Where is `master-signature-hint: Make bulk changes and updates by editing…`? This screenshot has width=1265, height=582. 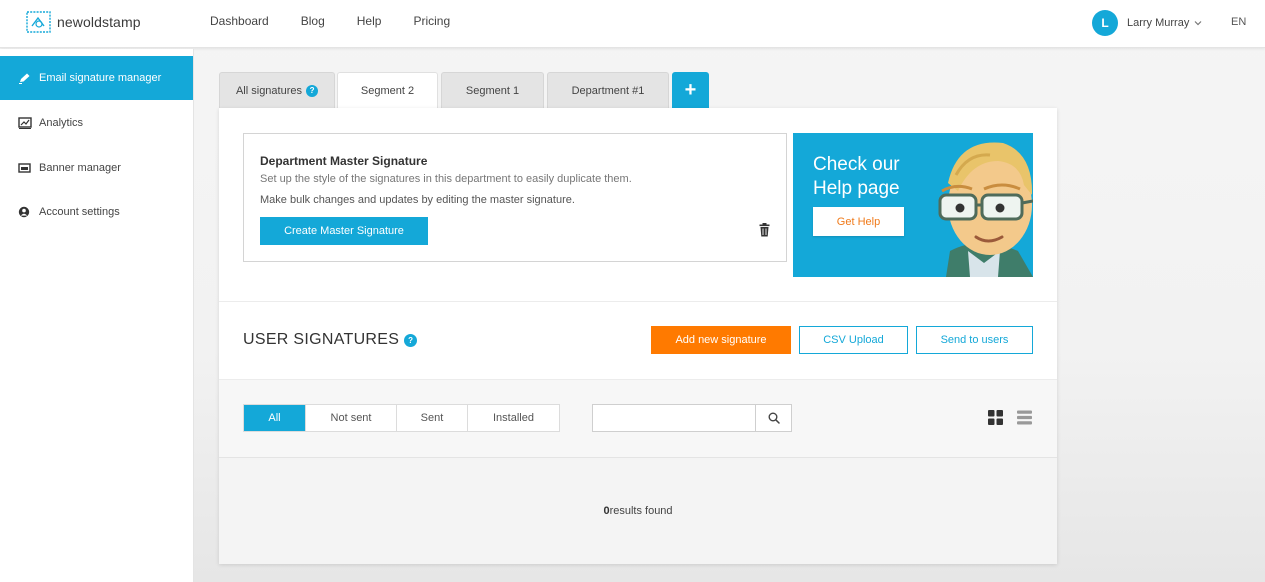
master-signature-hint: Make bulk changes and updates by editing… is located at coordinates (417, 200).